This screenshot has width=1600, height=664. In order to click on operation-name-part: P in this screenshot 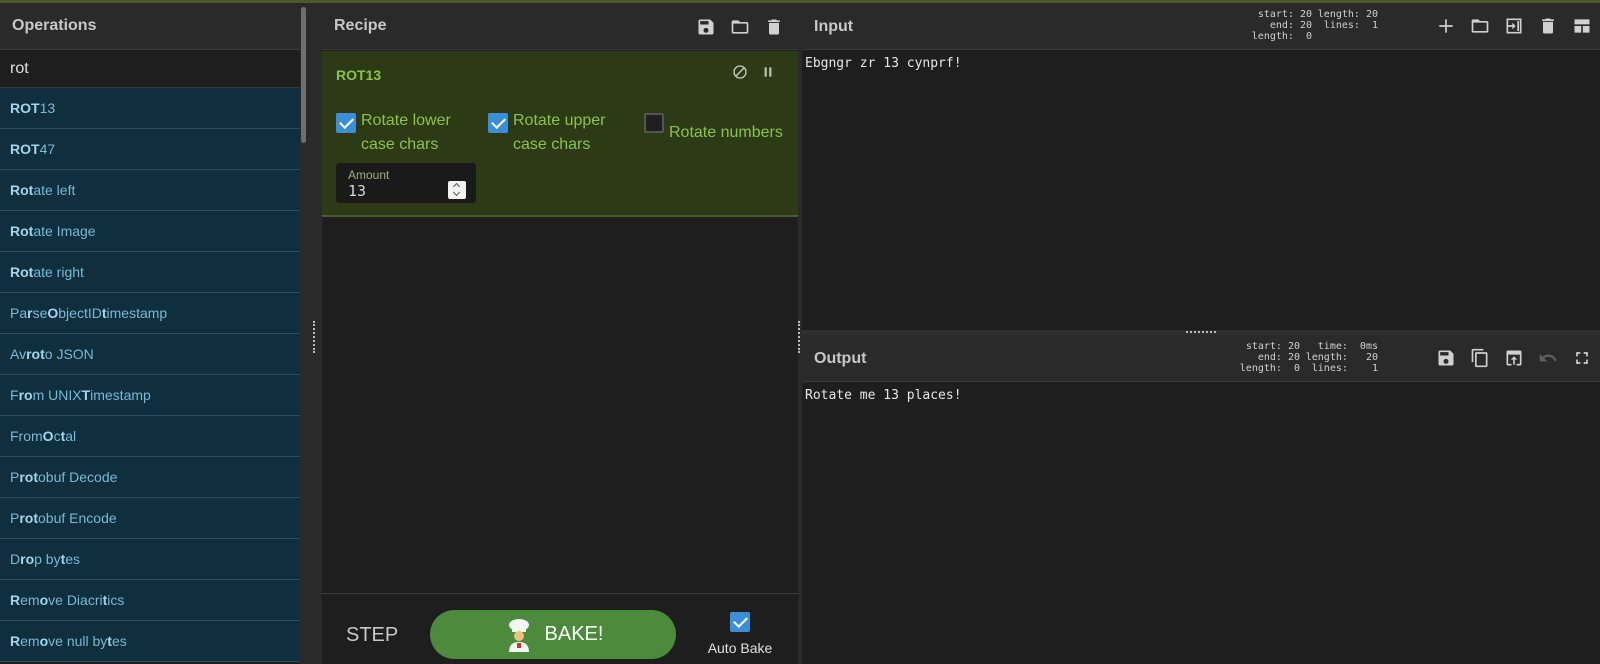, I will do `click(15, 477)`.